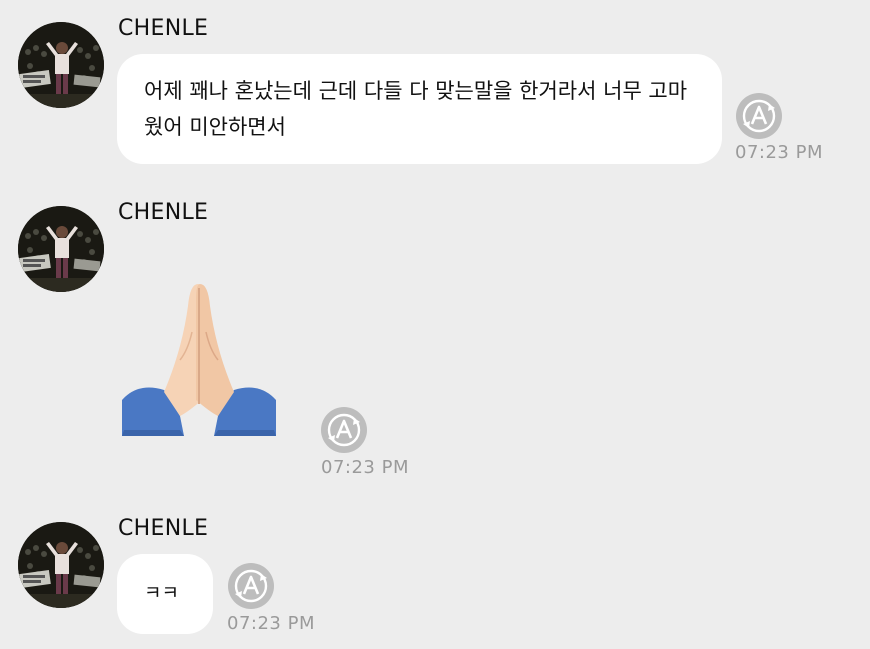 Image resolution: width=870 pixels, height=649 pixels. What do you see at coordinates (161, 593) in the screenshot?
I see `message-text: ㅋㅋ` at bounding box center [161, 593].